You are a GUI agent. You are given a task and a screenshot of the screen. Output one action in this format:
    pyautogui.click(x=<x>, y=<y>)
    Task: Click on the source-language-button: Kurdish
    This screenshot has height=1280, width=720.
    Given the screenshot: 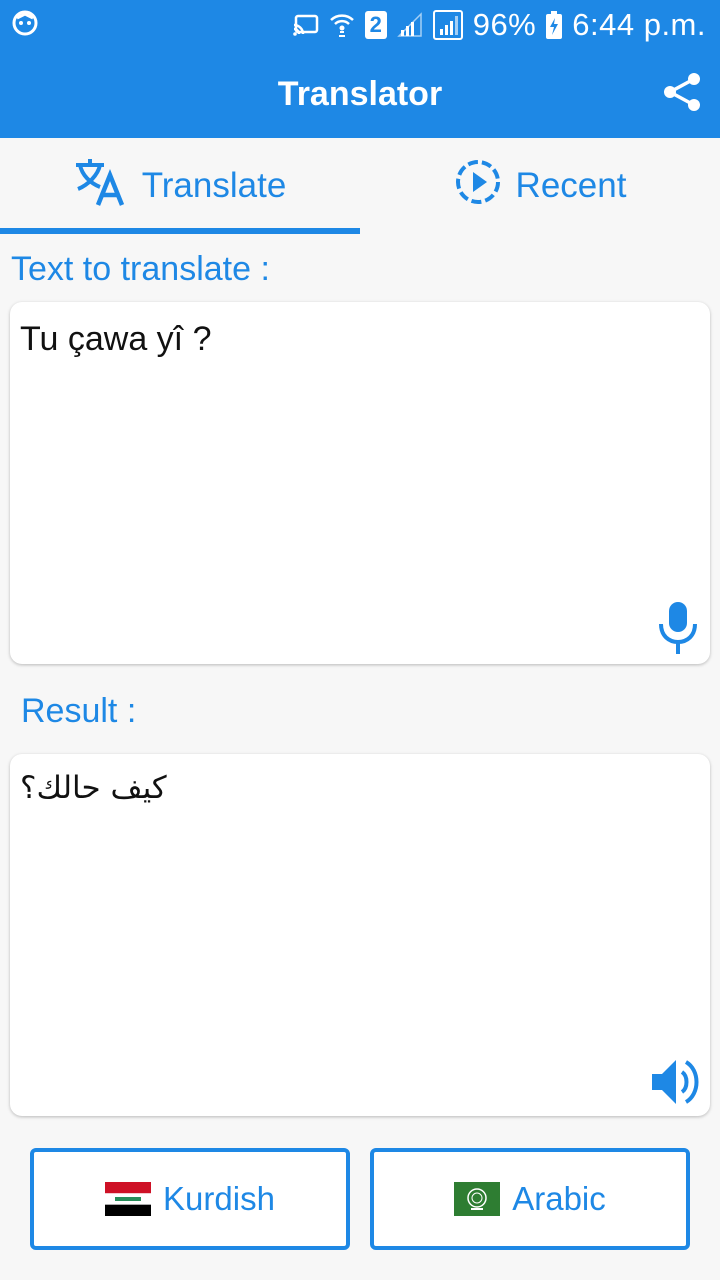 What is the action you would take?
    pyautogui.click(x=190, y=1199)
    